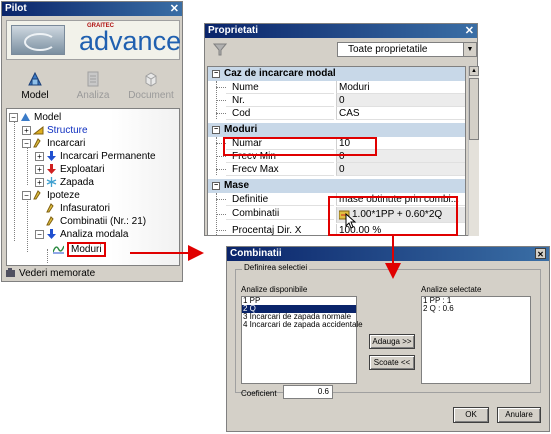  Describe the element at coordinates (341, 31) in the screenshot. I see `properties-titlebar: Proprietati ✕` at that location.